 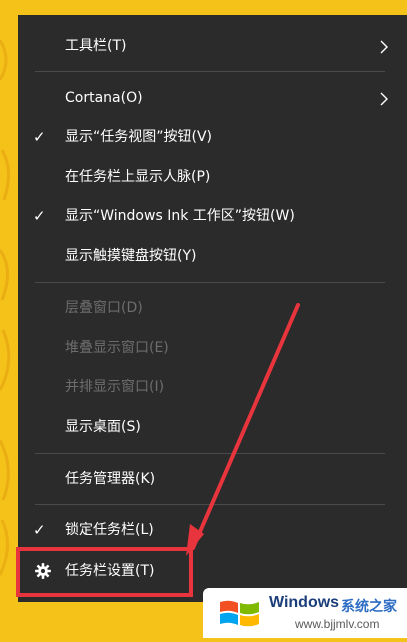 I want to click on menu-item-label: 显示“Windows Ink 工作区”按钮(W), so click(x=180, y=216).